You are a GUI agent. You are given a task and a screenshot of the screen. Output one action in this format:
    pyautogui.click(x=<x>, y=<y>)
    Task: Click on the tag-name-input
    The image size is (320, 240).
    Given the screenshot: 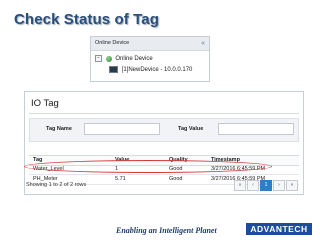 What is the action you would take?
    pyautogui.click(x=122, y=129)
    